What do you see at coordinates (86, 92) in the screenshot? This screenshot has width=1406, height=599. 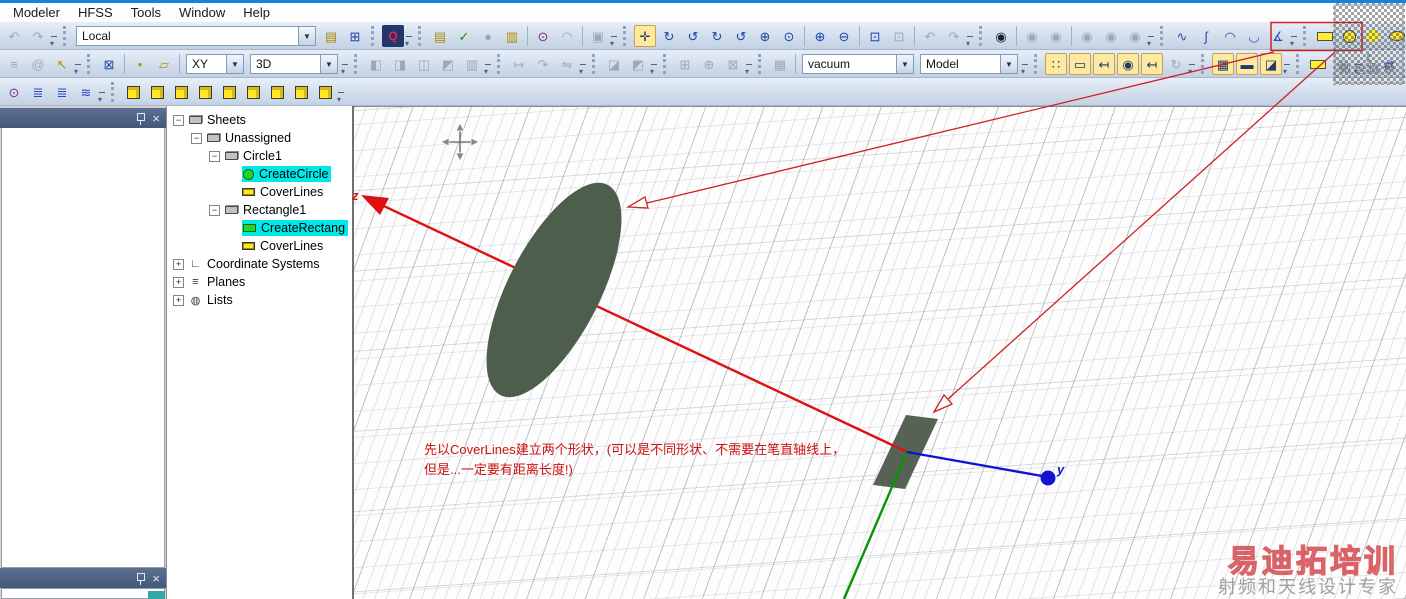 I see `radiation-waves-icon: ≋` at bounding box center [86, 92].